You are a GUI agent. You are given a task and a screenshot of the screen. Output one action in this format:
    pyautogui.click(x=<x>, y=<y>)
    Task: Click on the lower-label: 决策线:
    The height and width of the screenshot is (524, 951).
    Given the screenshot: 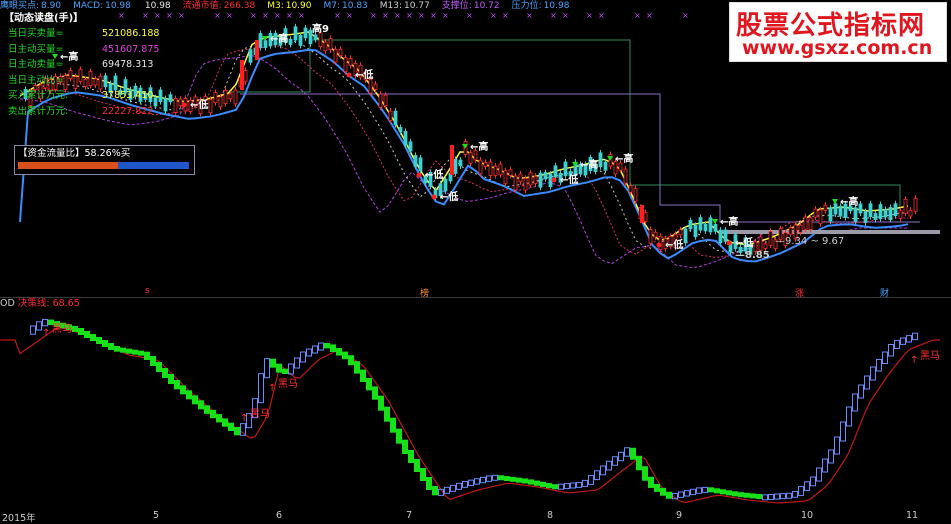 What is the action you would take?
    pyautogui.click(x=34, y=303)
    